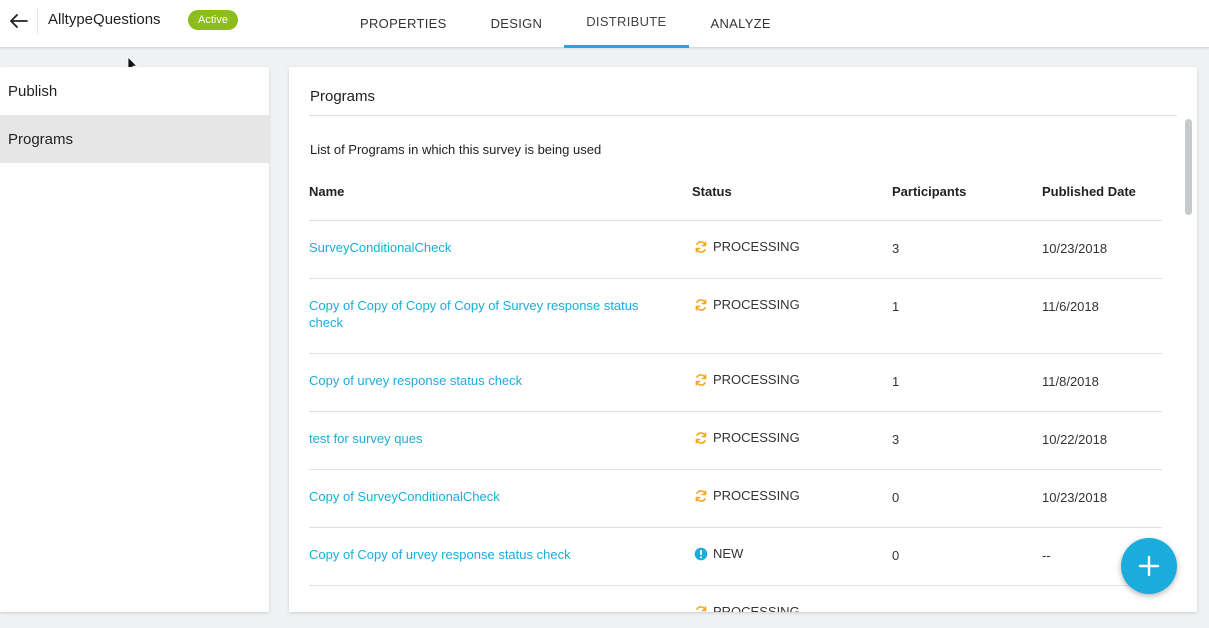  I want to click on sidebar-item-publish: Publish, so click(134, 91).